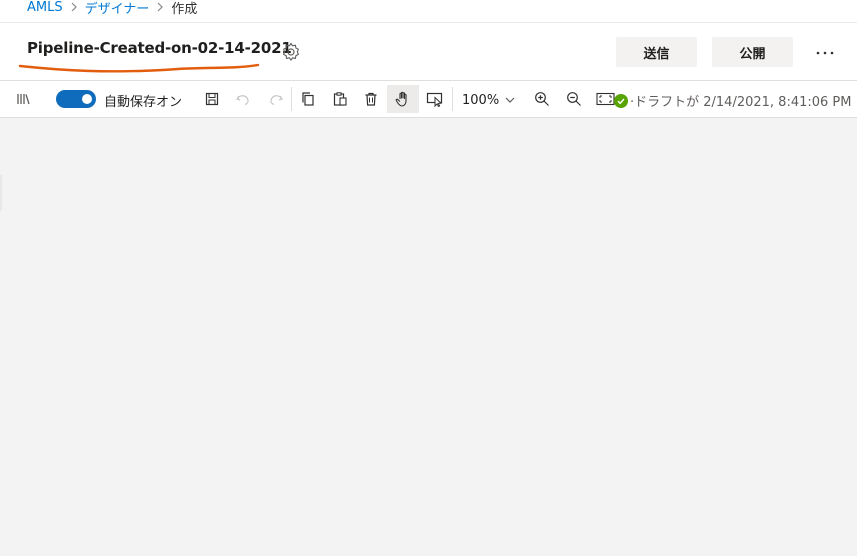 The image size is (857, 556). Describe the element at coordinates (76, 99) in the screenshot. I see `autosave-toggle` at that location.